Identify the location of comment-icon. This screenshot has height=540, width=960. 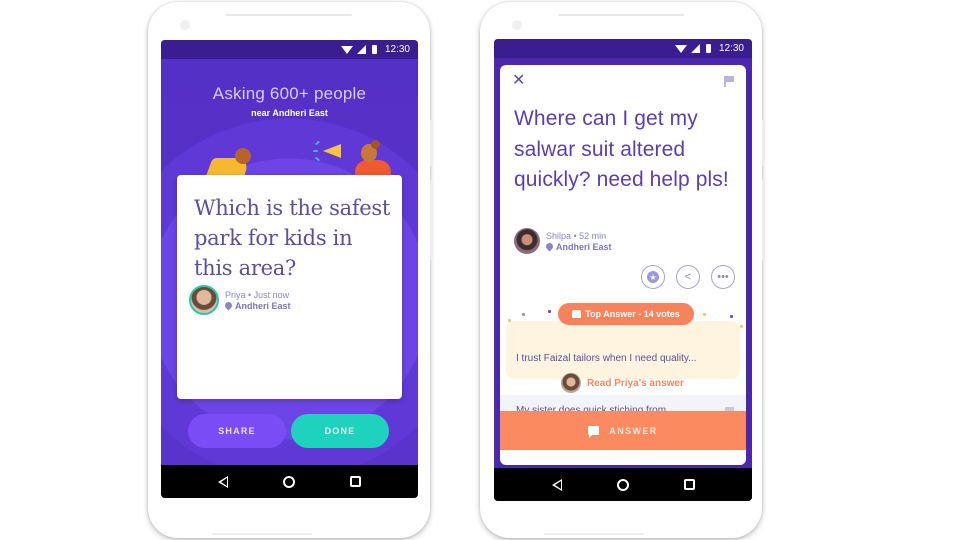
(594, 432).